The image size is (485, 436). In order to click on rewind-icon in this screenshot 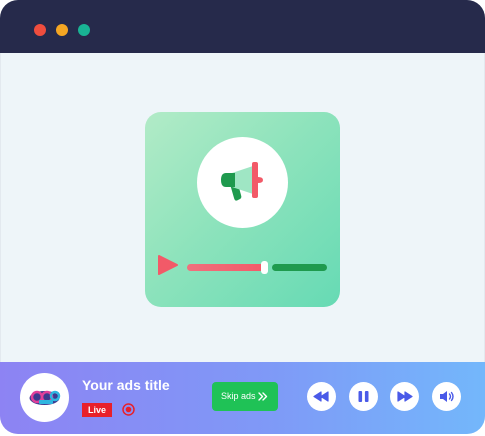, I will do `click(321, 396)`.